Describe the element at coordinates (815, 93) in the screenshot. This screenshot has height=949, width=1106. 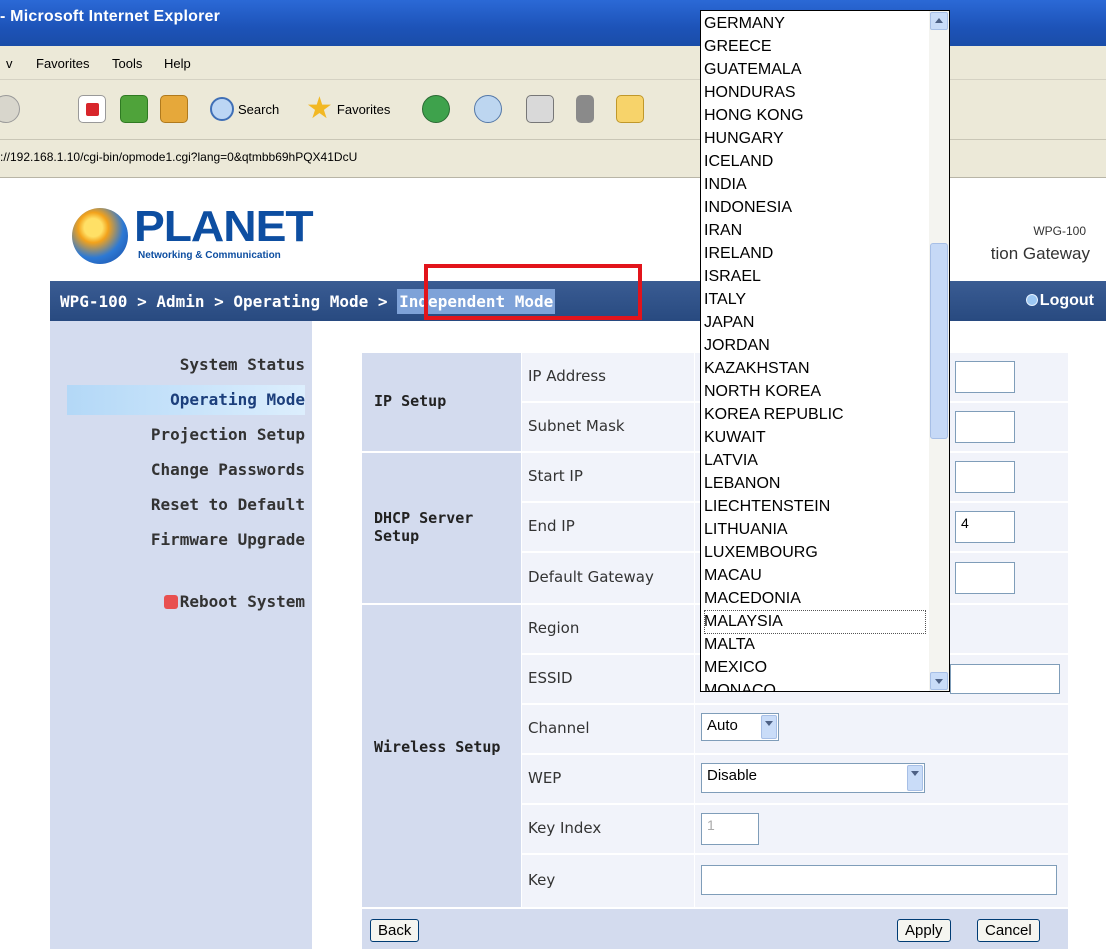
I see `region-option: HONDURAS` at that location.